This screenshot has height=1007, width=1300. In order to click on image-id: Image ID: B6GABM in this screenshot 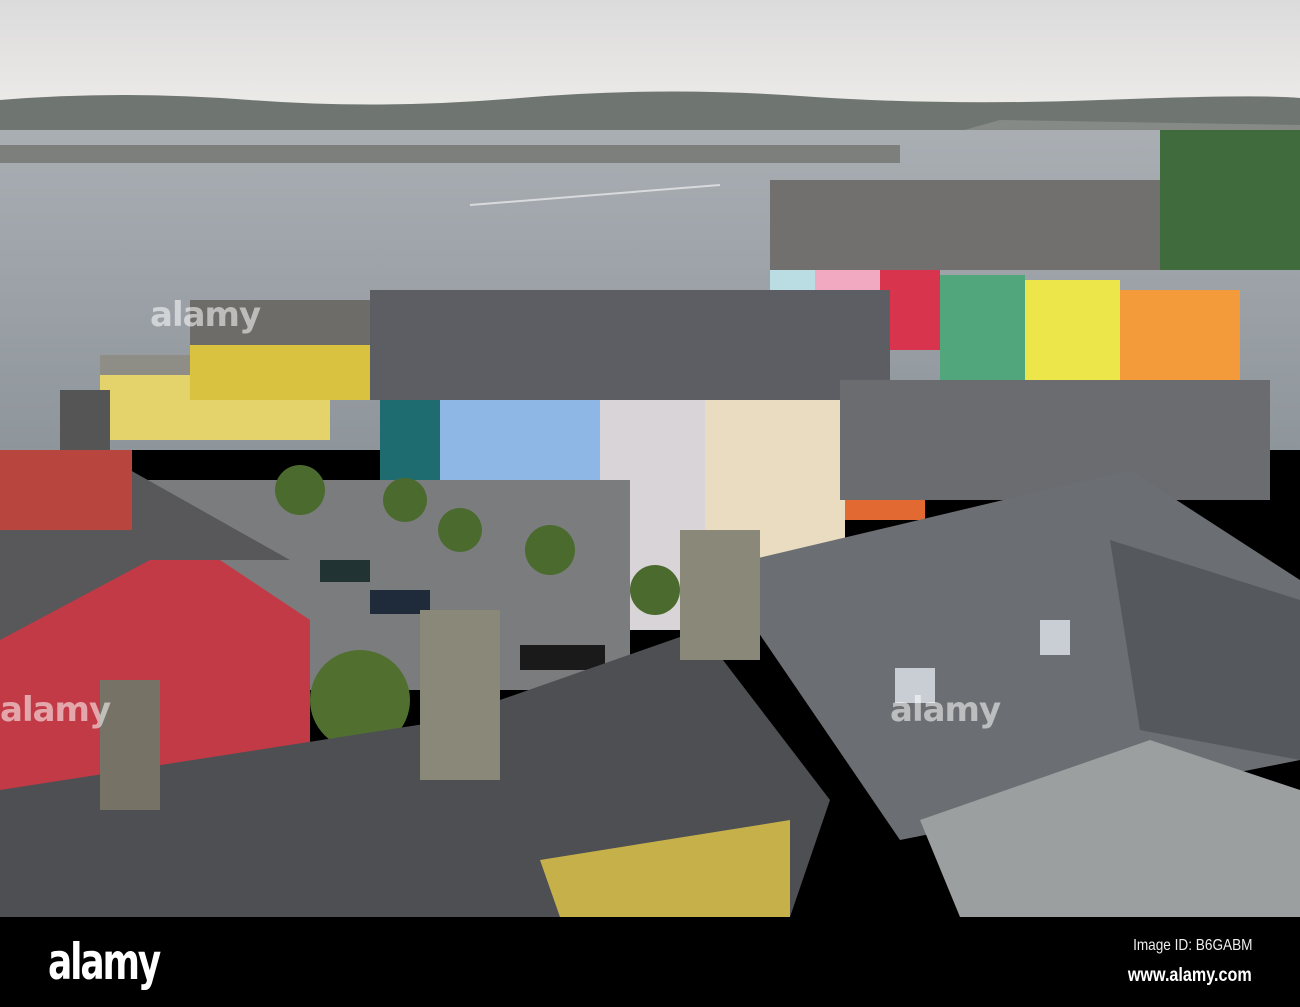, I will do `click(1192, 945)`.